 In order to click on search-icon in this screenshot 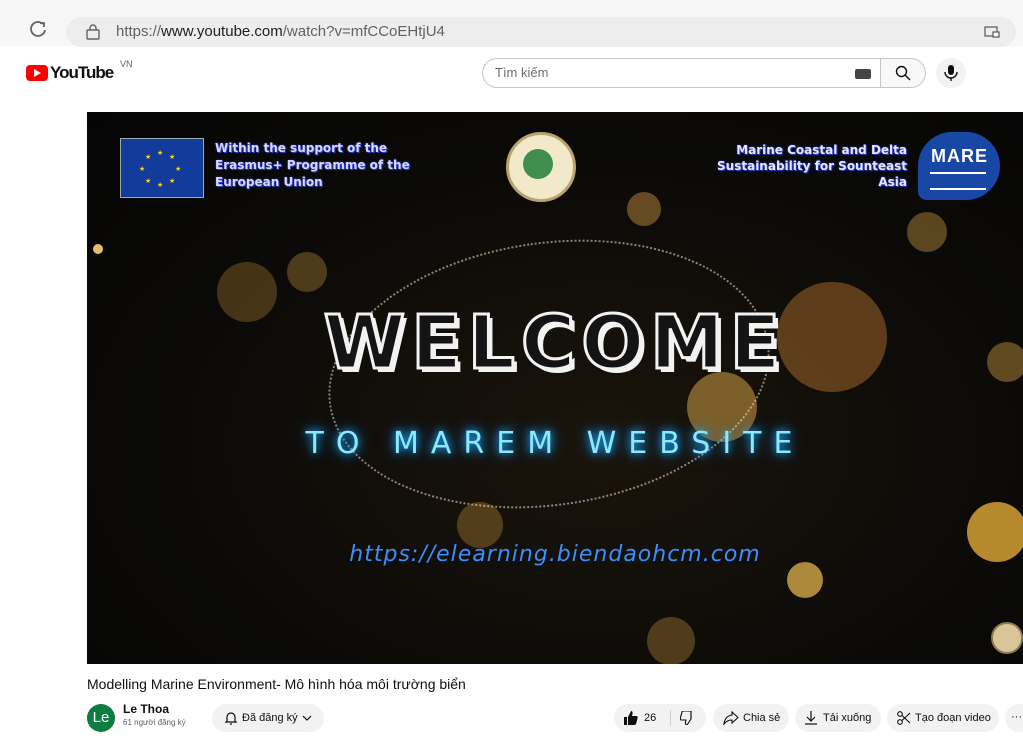, I will do `click(903, 73)`.